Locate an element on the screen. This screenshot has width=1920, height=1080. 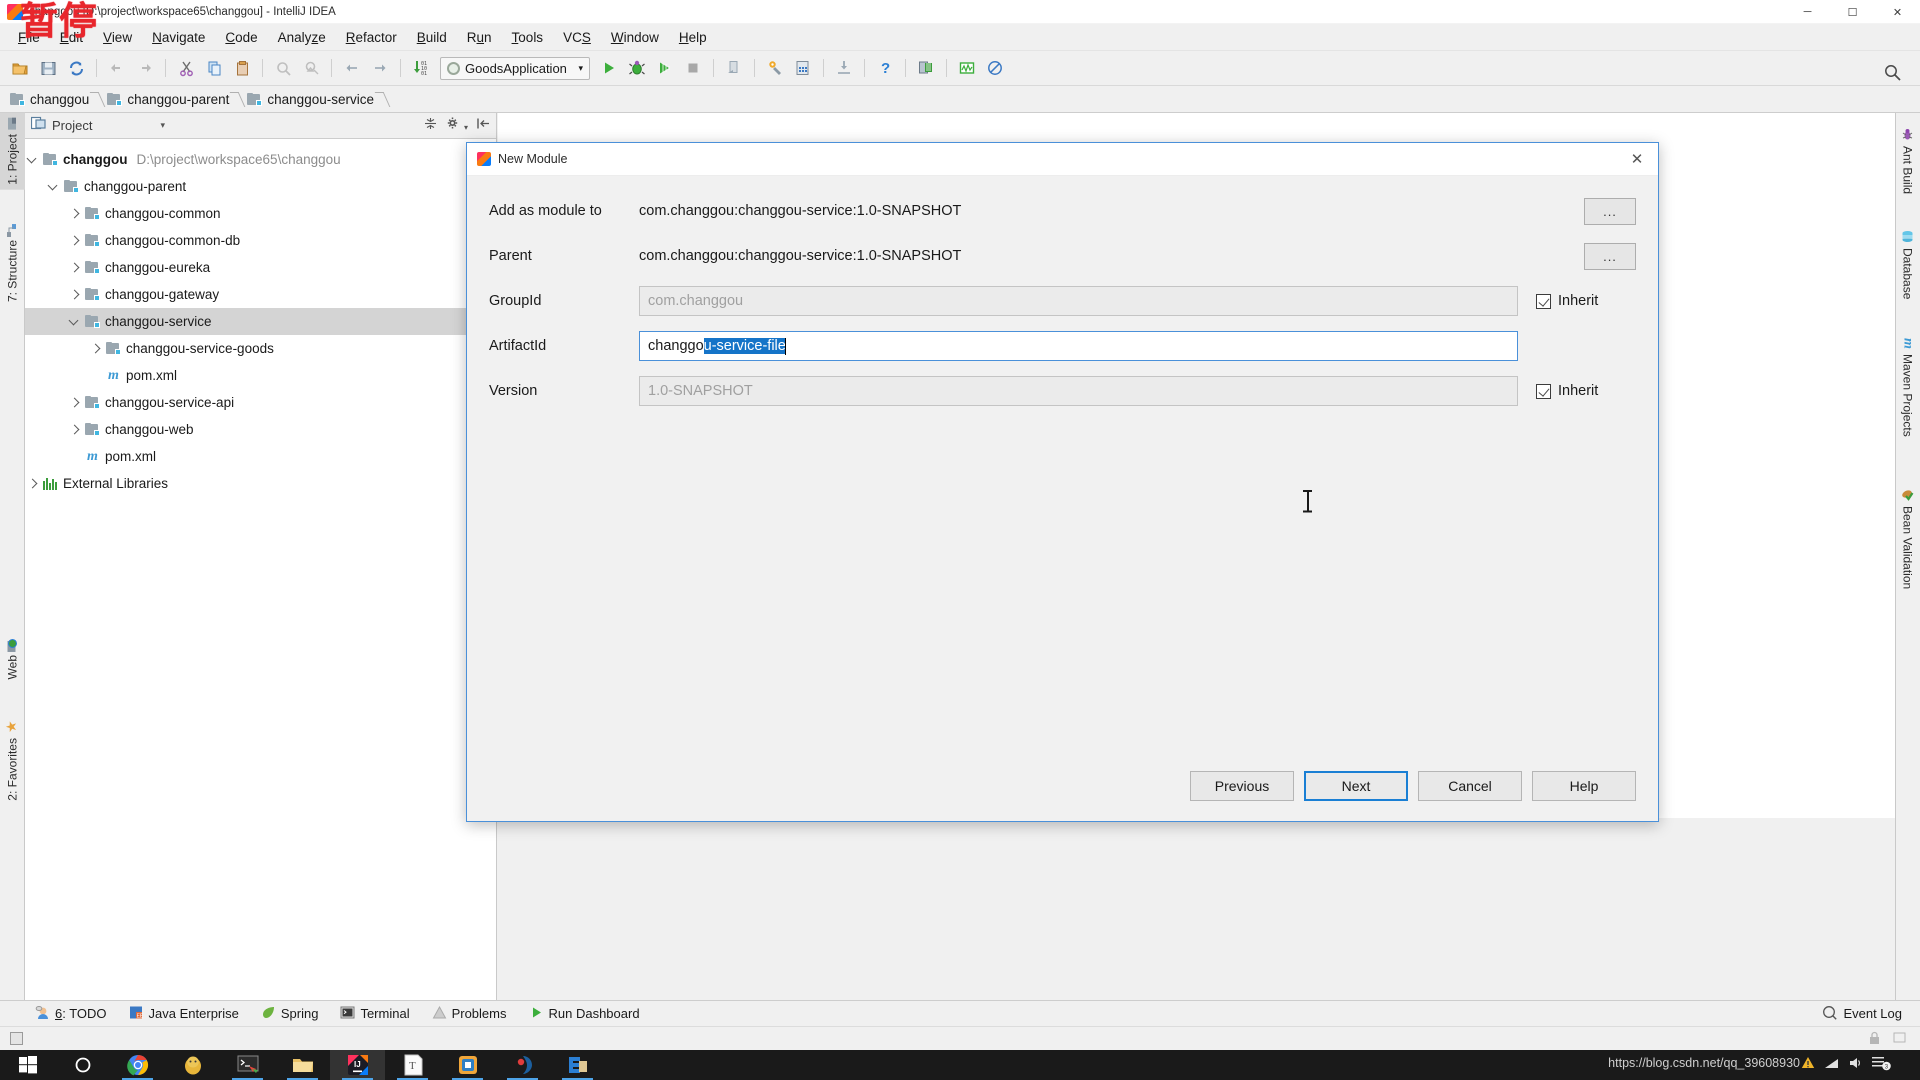
chrome-icon is located at coordinates (137, 1065).